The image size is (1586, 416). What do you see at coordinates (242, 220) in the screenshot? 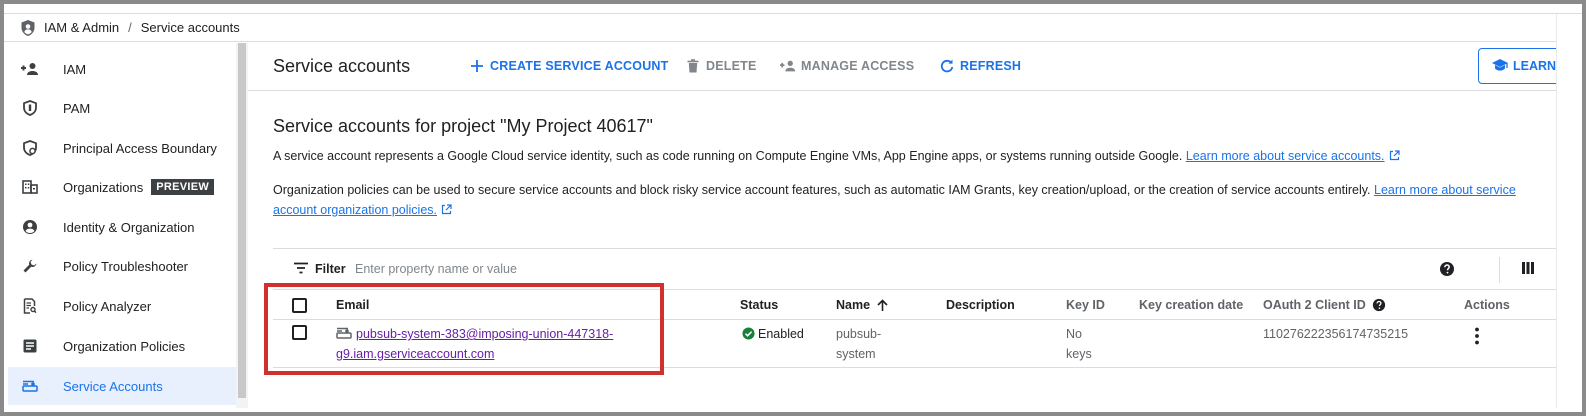
I see `sidebar-scrollbar-thumb` at bounding box center [242, 220].